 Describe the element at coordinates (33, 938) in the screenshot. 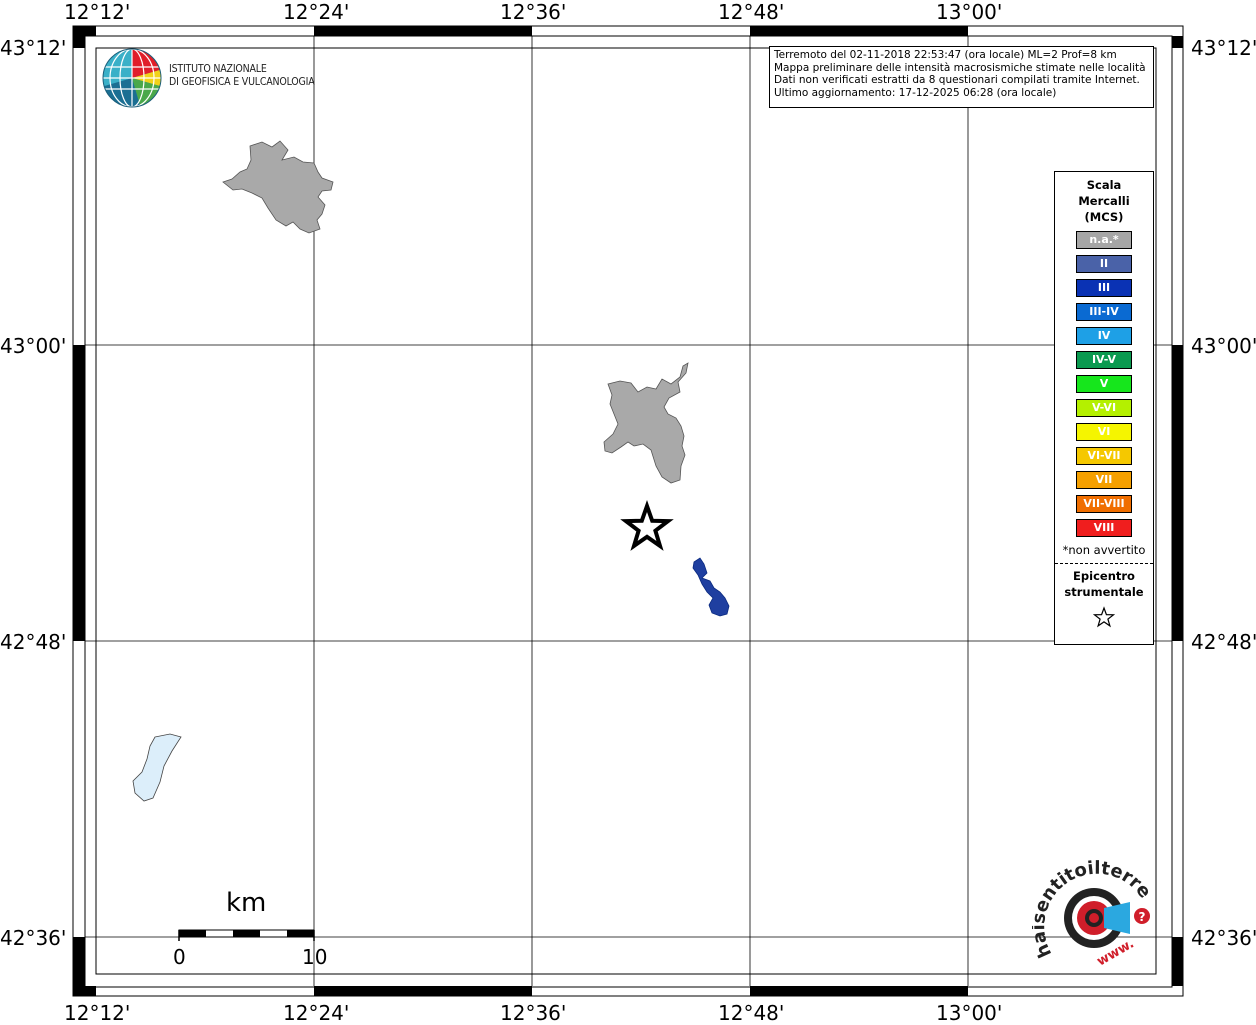

I see `lat-label-left: 42°36'` at that location.